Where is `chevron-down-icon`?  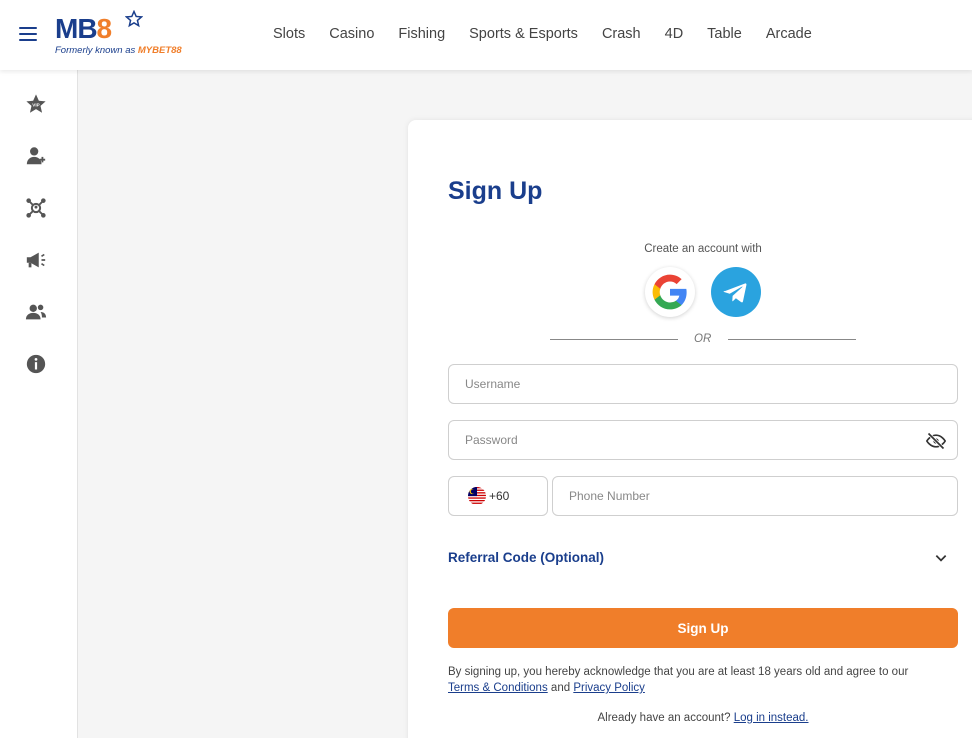 chevron-down-icon is located at coordinates (941, 558).